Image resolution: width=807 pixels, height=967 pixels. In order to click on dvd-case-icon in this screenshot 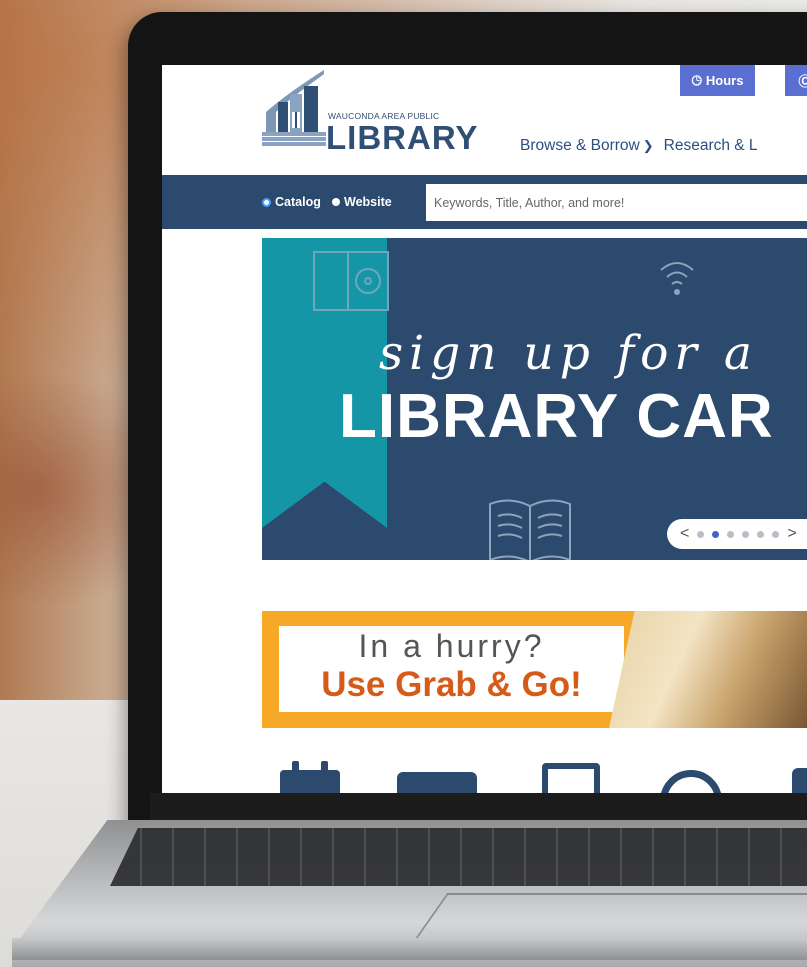, I will do `click(351, 281)`.